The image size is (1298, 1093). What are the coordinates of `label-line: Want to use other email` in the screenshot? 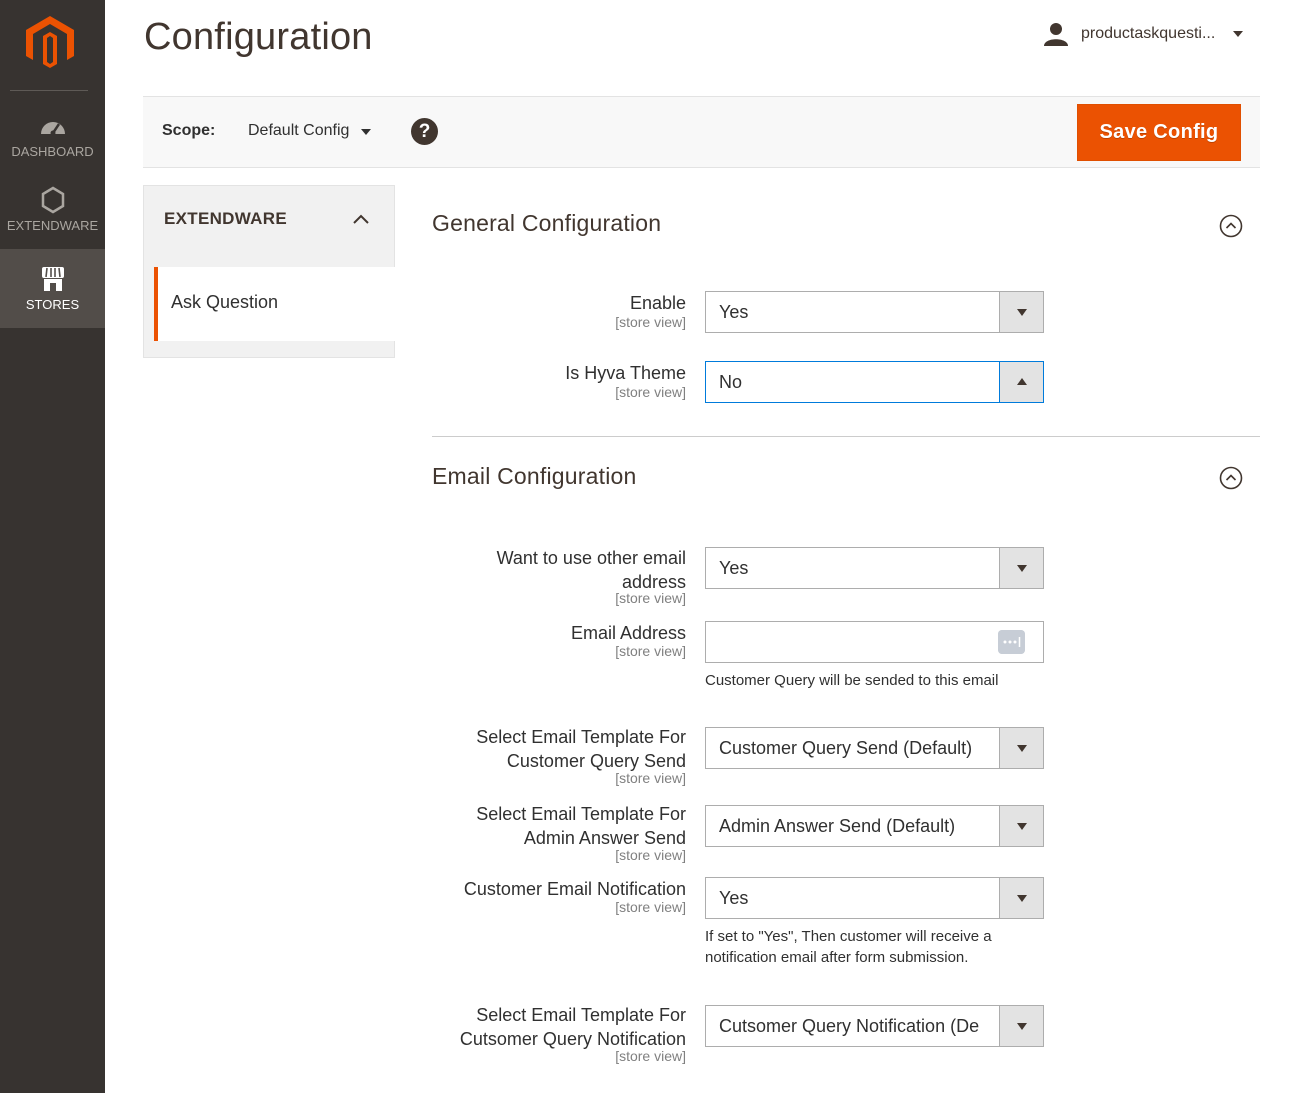 It's located at (591, 558).